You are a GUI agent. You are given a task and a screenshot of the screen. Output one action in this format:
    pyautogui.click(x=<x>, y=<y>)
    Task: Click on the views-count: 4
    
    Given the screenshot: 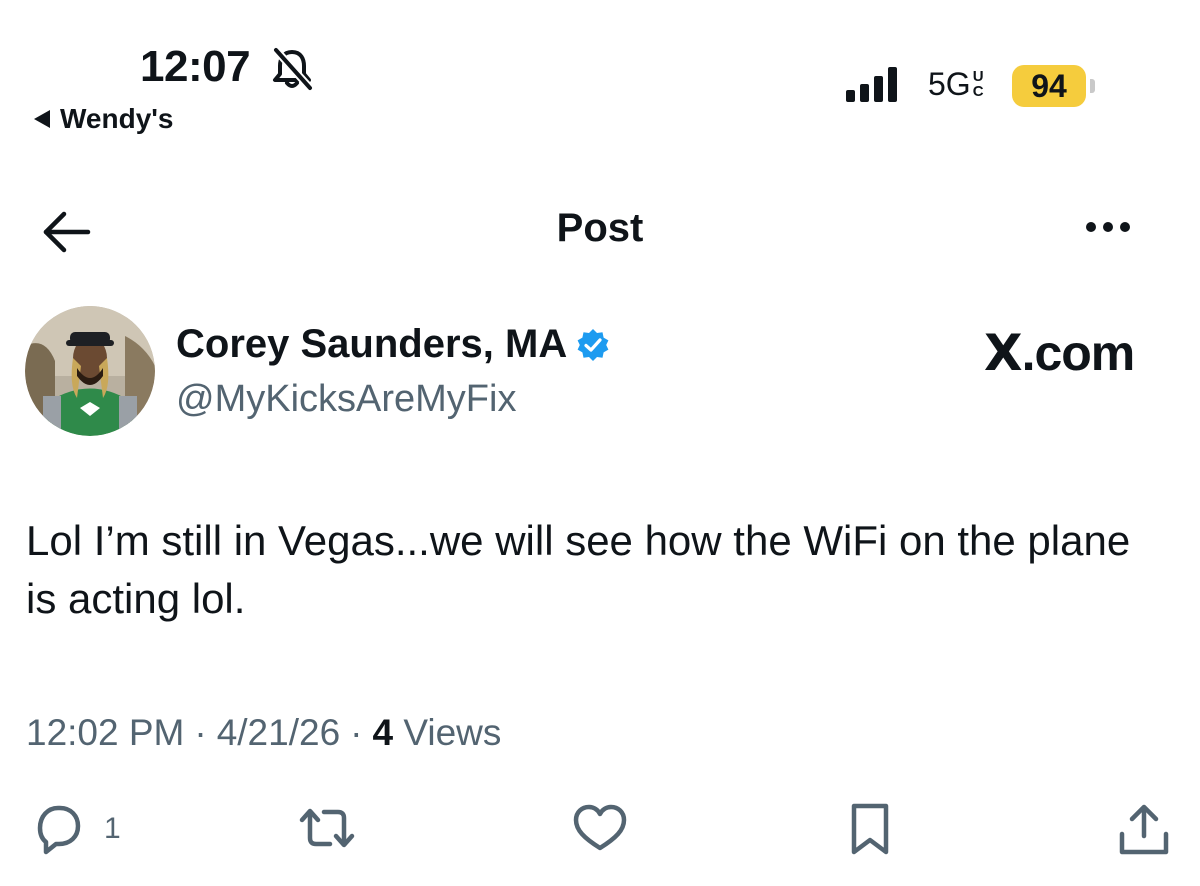 What is the action you would take?
    pyautogui.click(x=383, y=732)
    